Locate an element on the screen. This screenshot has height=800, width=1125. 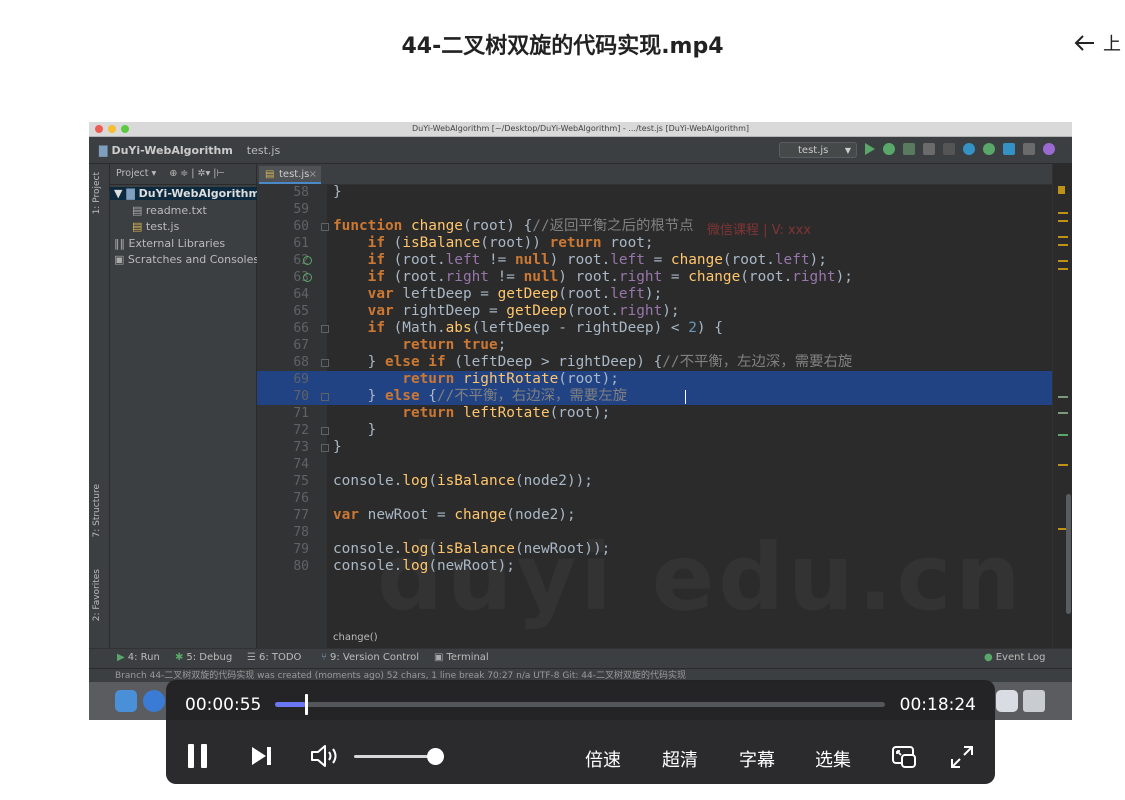
tree-item-scratches: ▣ Scratches and Consoles is located at coordinates (186, 259).